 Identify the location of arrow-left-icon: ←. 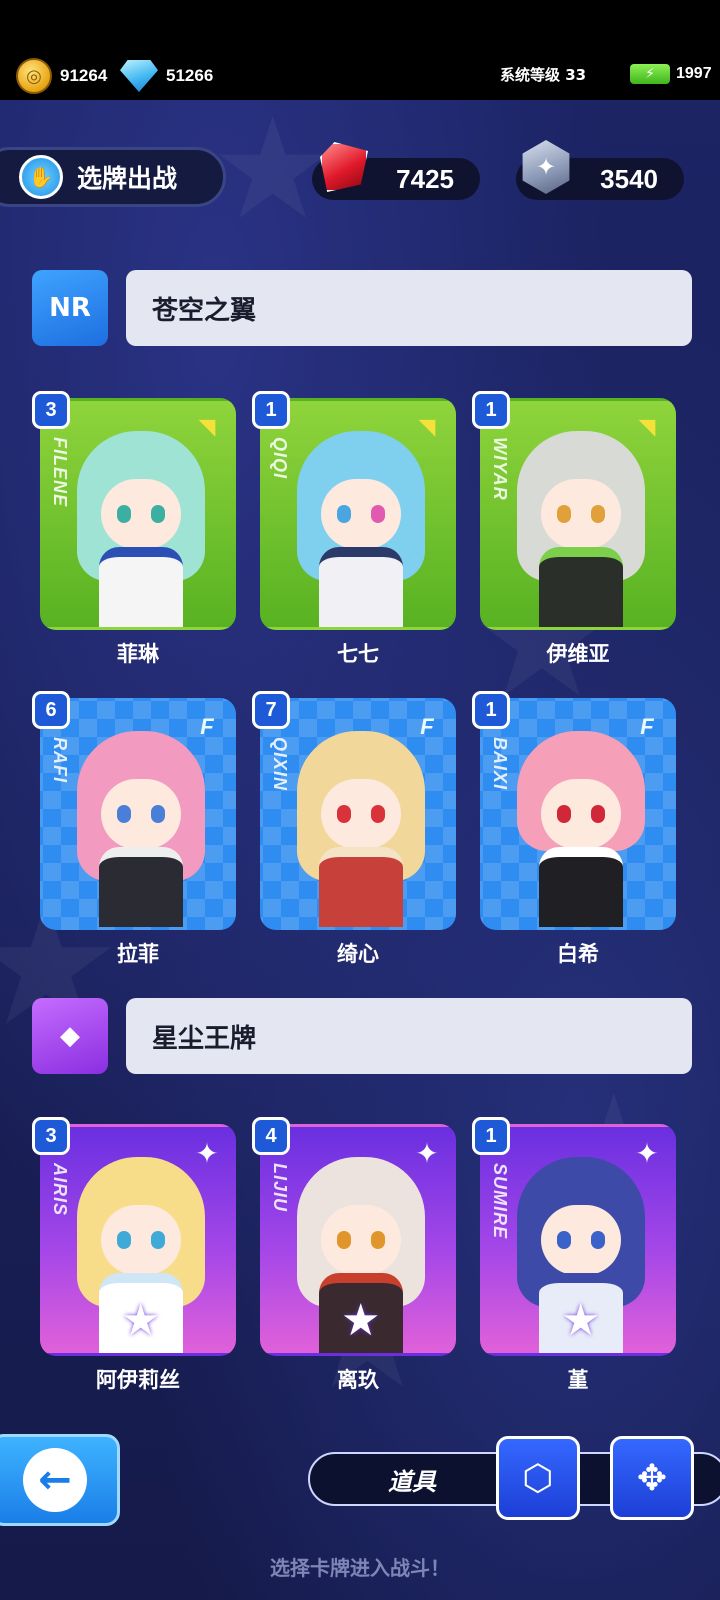
(55, 1480).